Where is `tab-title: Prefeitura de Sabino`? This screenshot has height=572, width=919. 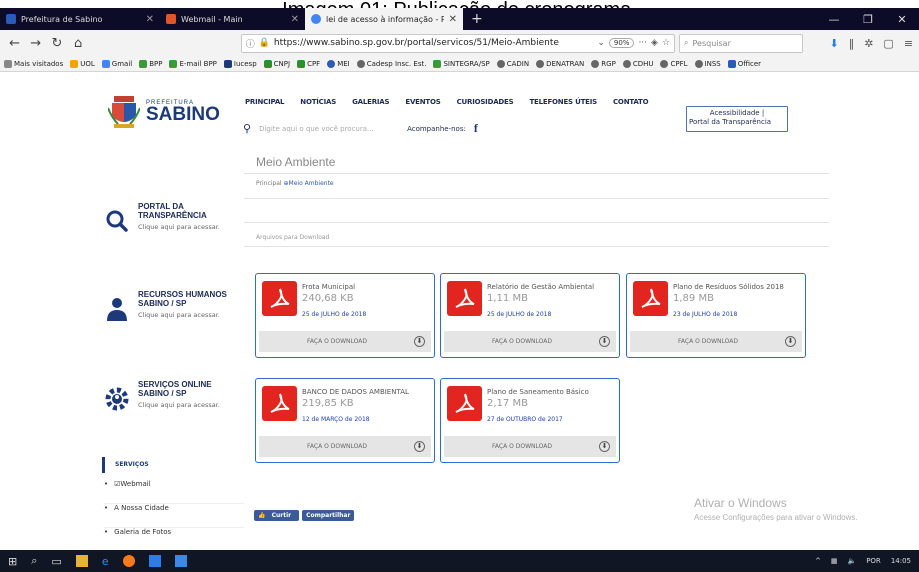
tab-title: Prefeitura de Sabino is located at coordinates (62, 19).